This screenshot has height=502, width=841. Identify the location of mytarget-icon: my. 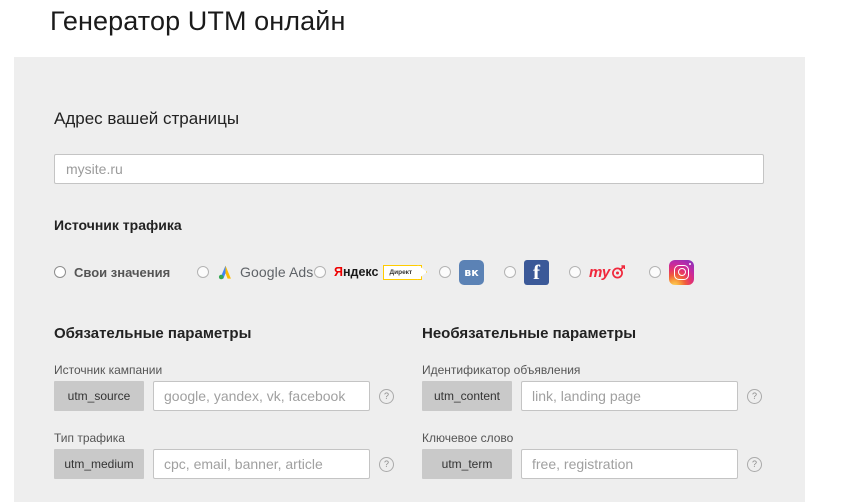
(607, 272).